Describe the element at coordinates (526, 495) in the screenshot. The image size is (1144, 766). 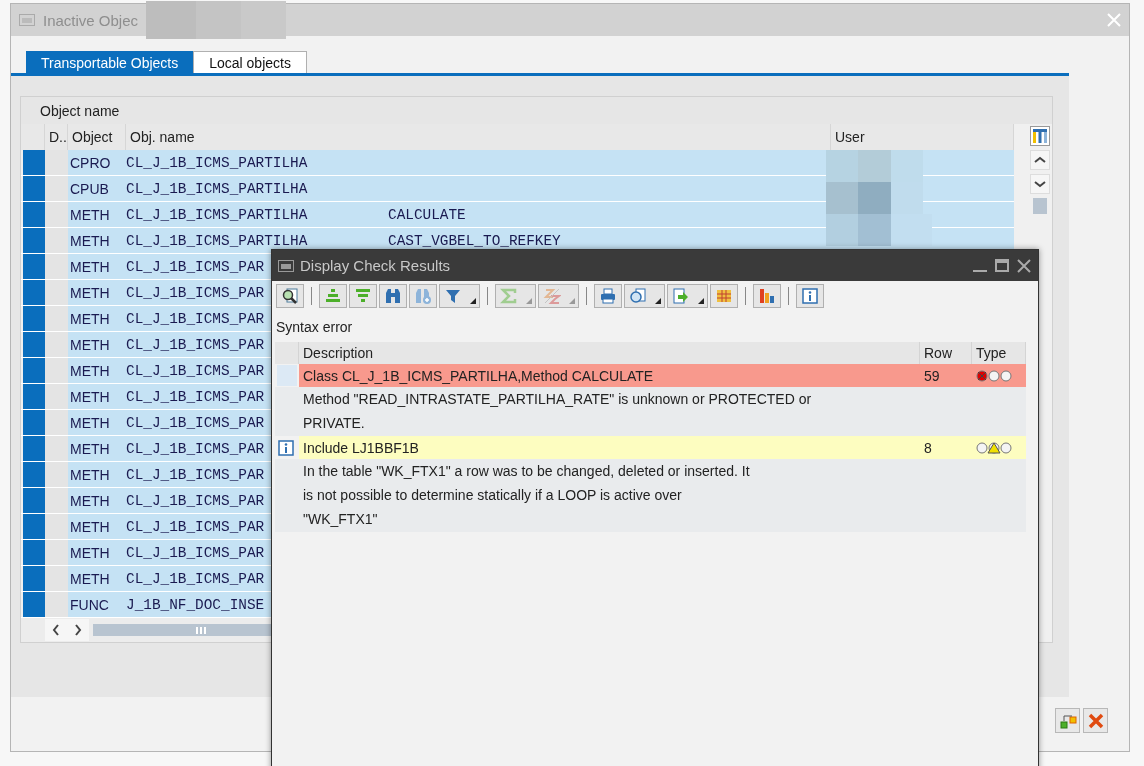
I see `message-text: In the table "WK_FTX1" a row was to be changed, deleted or inserted. It is not possible to determine statically if a LOOP is active over "WK_FTX1"` at that location.